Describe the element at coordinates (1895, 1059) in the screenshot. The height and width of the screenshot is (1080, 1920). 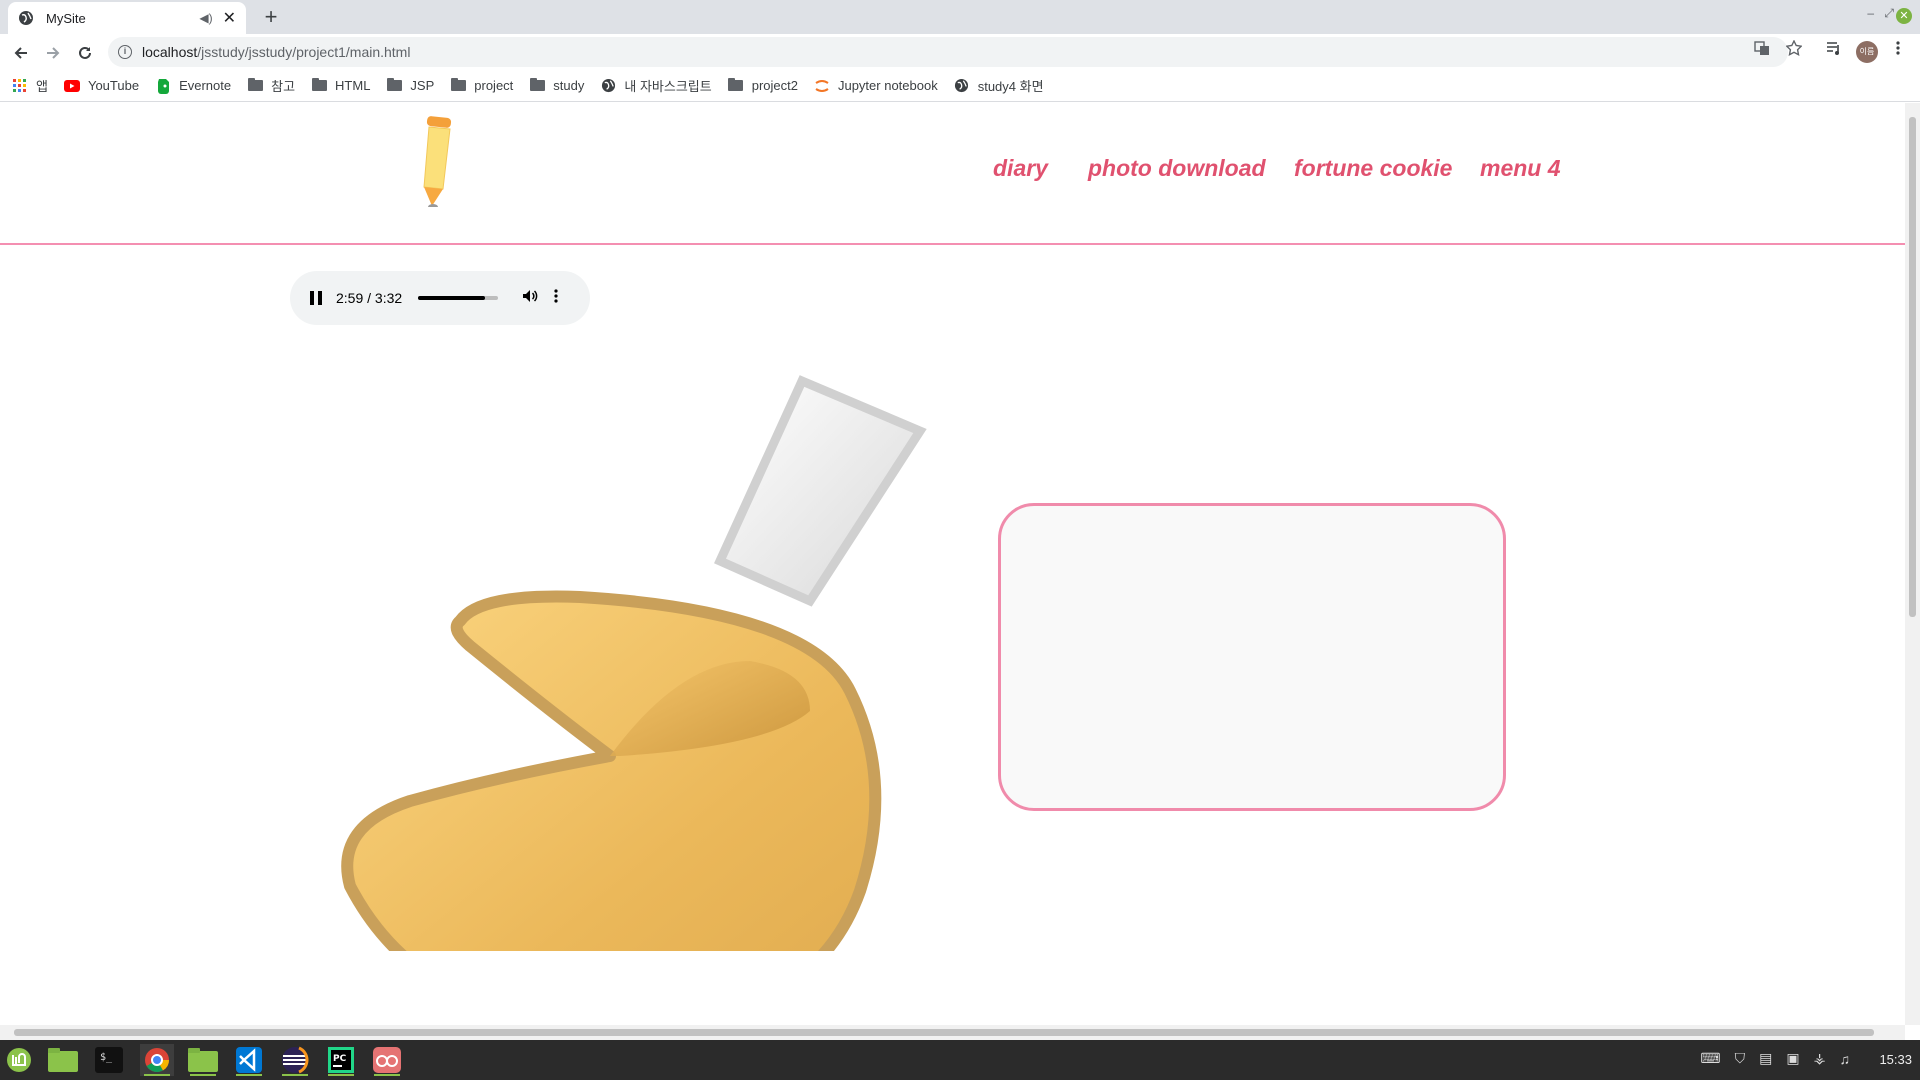
I see `clock: 15:33` at that location.